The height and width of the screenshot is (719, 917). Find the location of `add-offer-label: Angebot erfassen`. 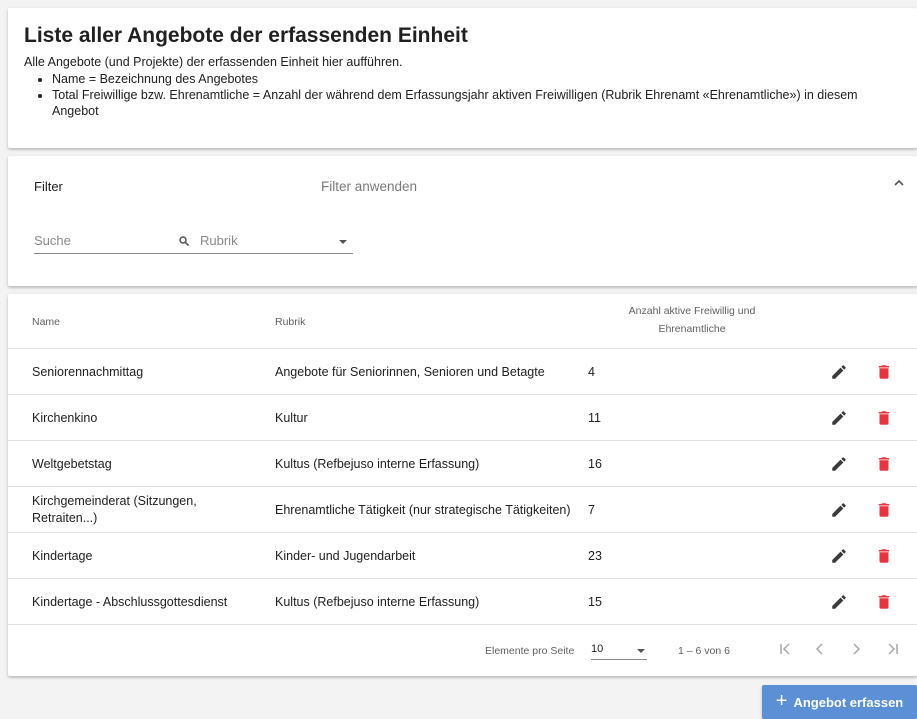

add-offer-label: Angebot erfassen is located at coordinates (848, 702).